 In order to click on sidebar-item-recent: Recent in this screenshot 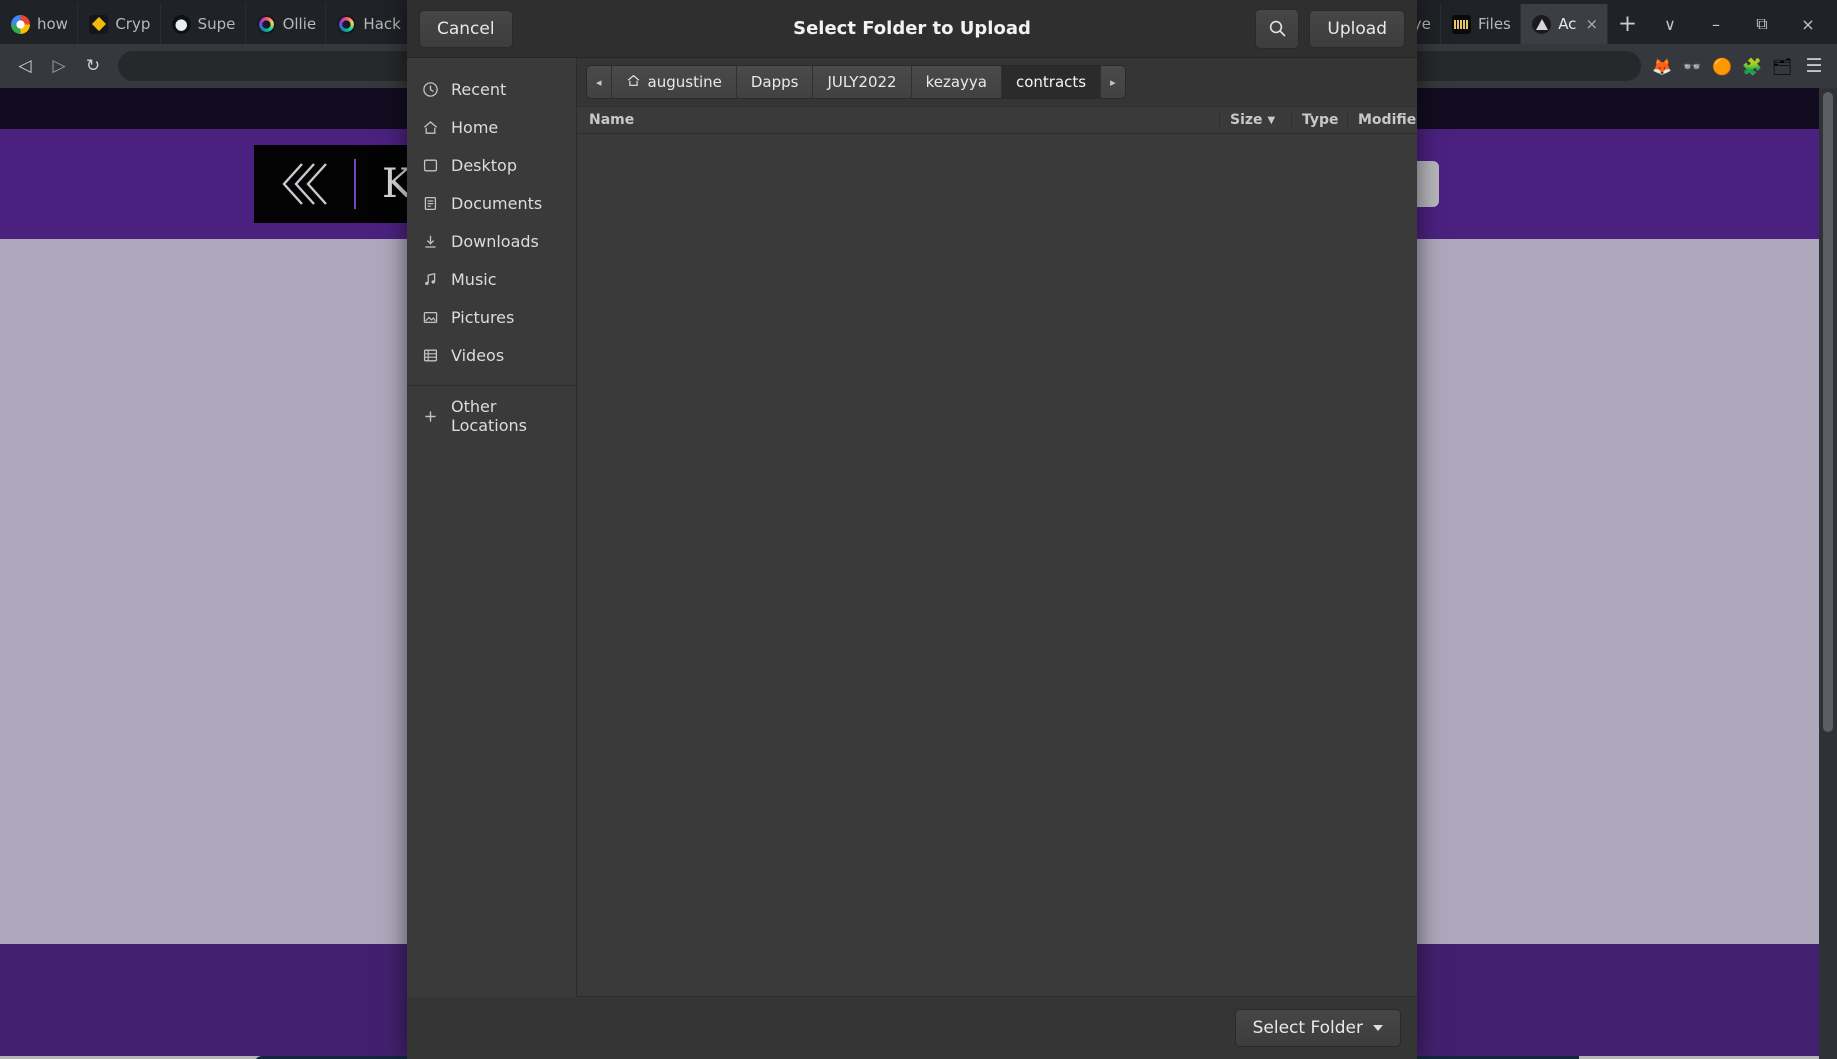, I will do `click(491, 89)`.